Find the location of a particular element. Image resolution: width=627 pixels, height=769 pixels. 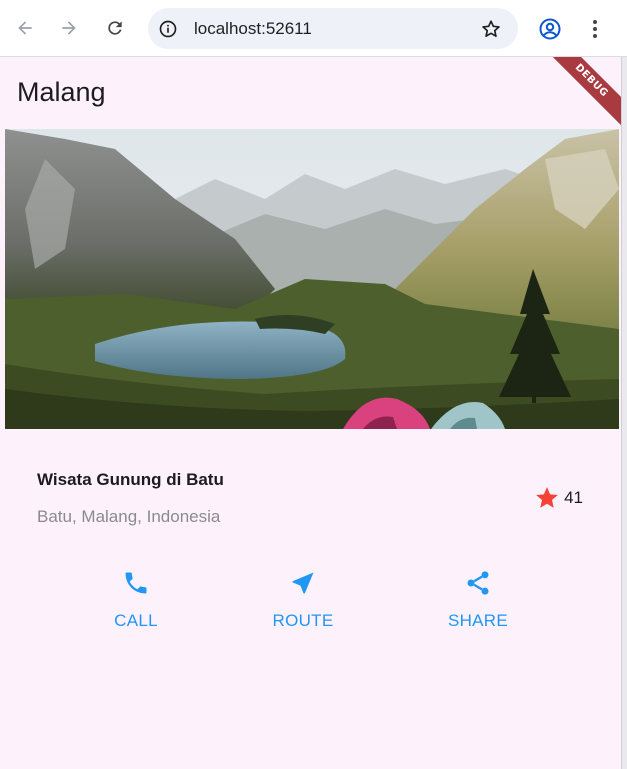

place-subtitle: Batu, Malang, Indonesia is located at coordinates (129, 516).